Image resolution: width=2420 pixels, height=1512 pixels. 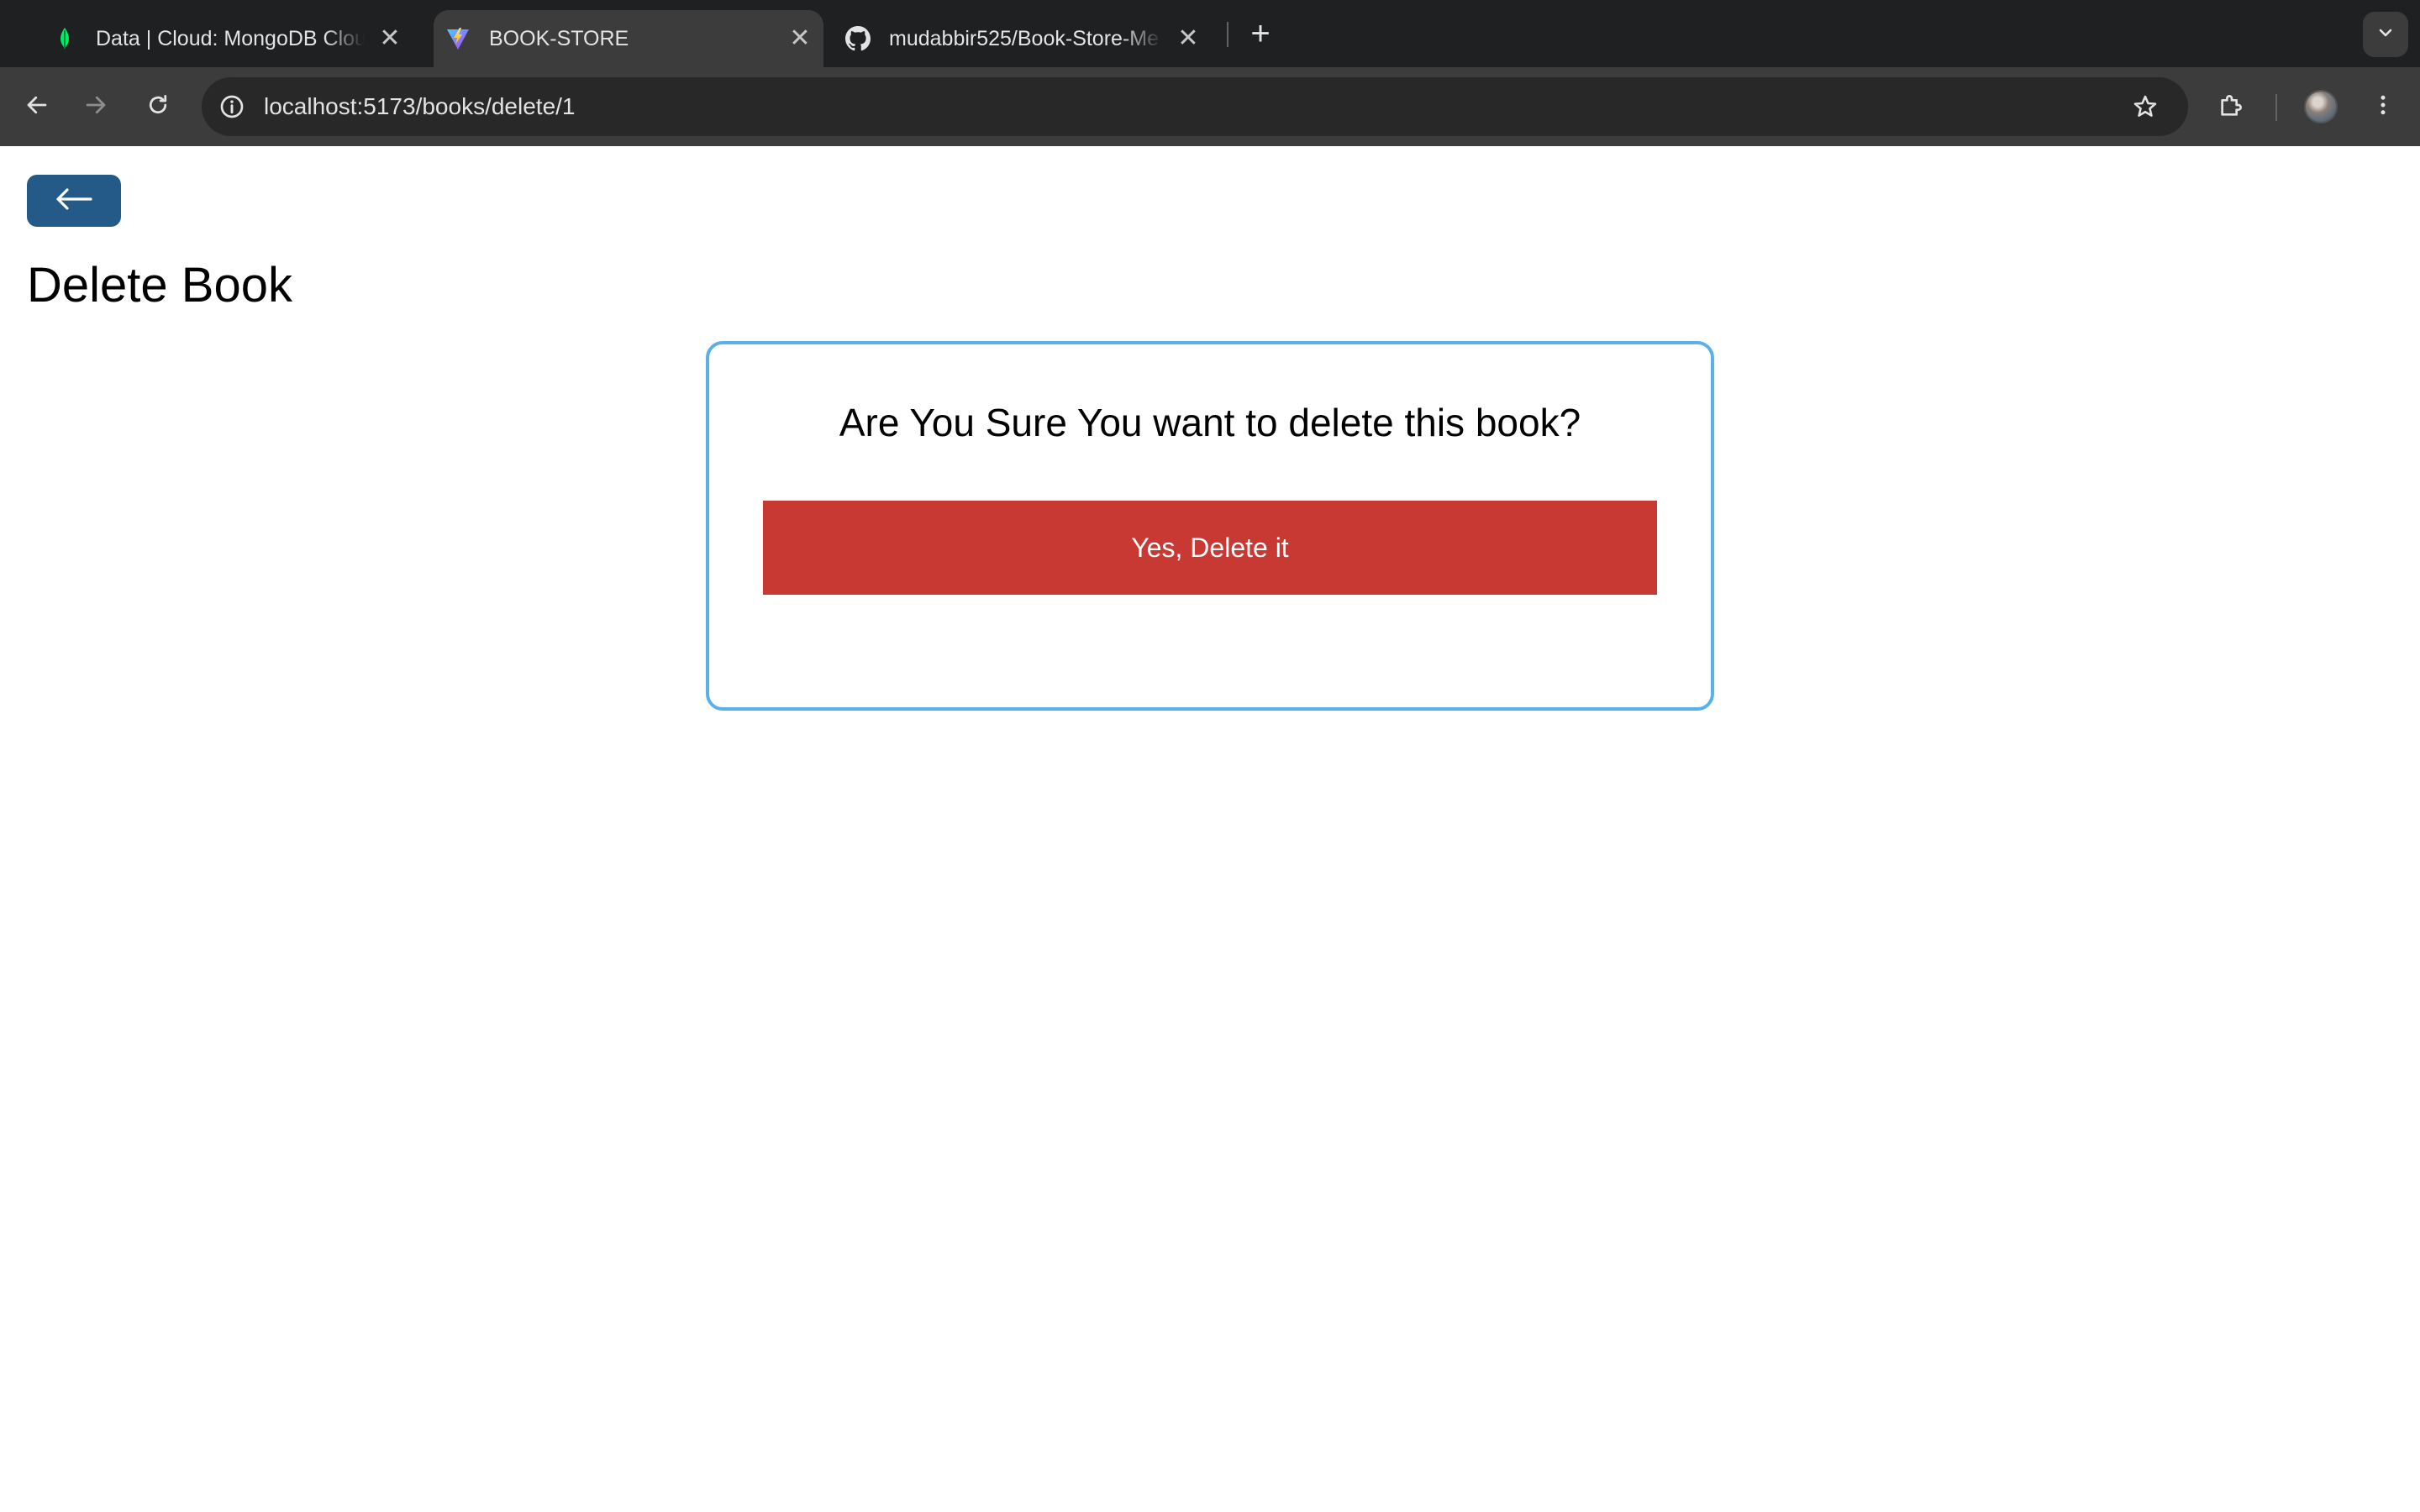 I want to click on tab-mongodb: Data | Cloud: MongoDB Cloud ✕, so click(x=224, y=38).